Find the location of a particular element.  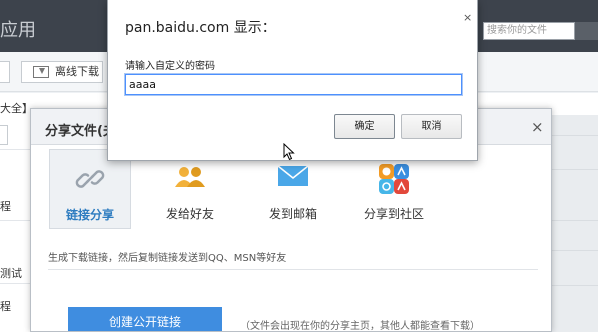

list-side-button is located at coordinates (4, 135).